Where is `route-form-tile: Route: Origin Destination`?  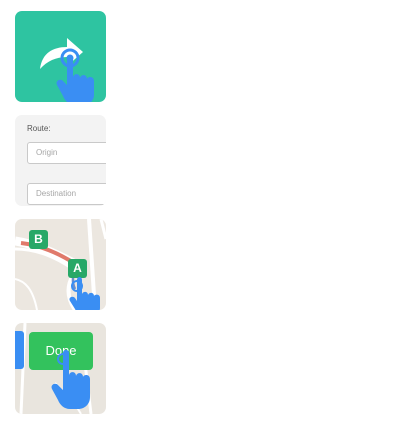 route-form-tile: Route: Origin Destination is located at coordinates (60, 160).